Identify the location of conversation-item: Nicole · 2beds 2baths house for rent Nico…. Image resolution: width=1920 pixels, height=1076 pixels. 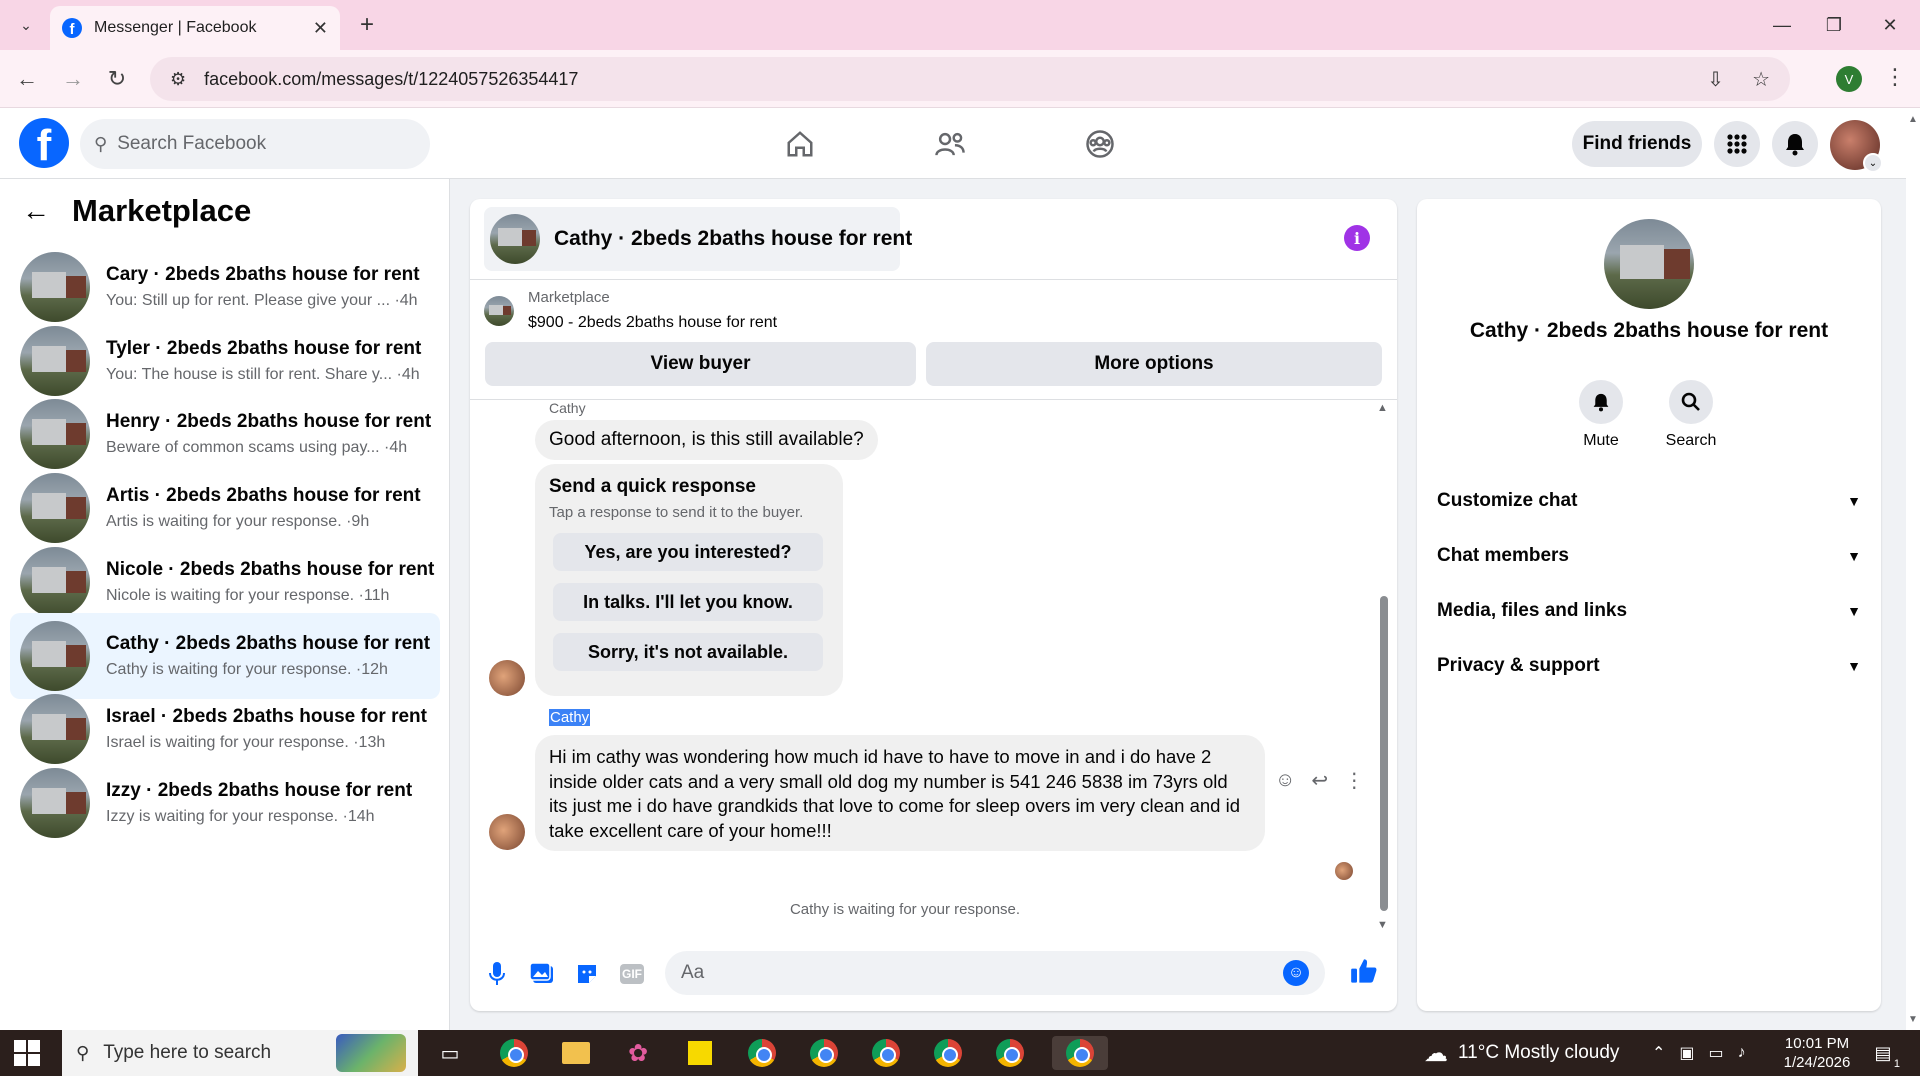
(225, 582).